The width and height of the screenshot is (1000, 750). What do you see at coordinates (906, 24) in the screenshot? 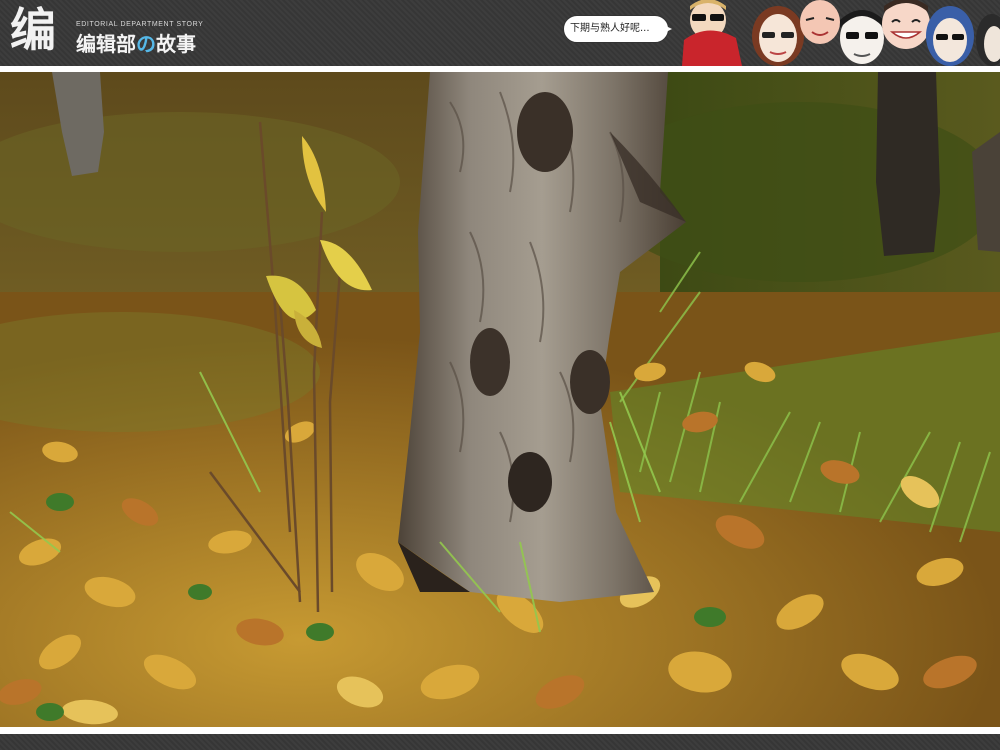
I see `face-smiling` at bounding box center [906, 24].